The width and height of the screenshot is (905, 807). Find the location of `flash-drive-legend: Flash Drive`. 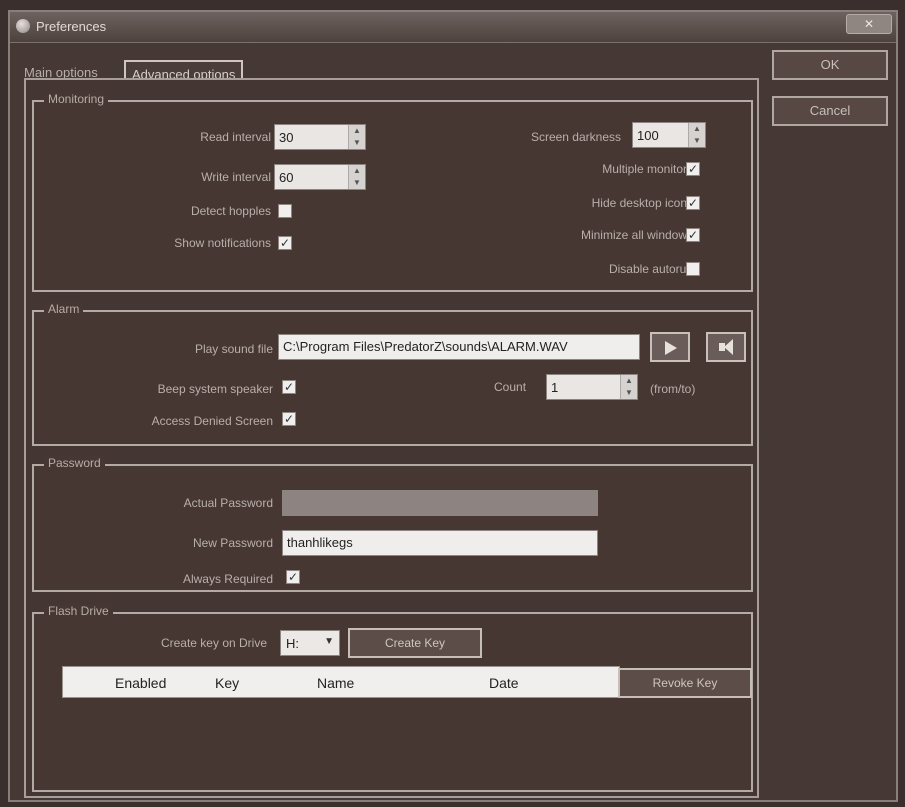

flash-drive-legend: Flash Drive is located at coordinates (78, 611).